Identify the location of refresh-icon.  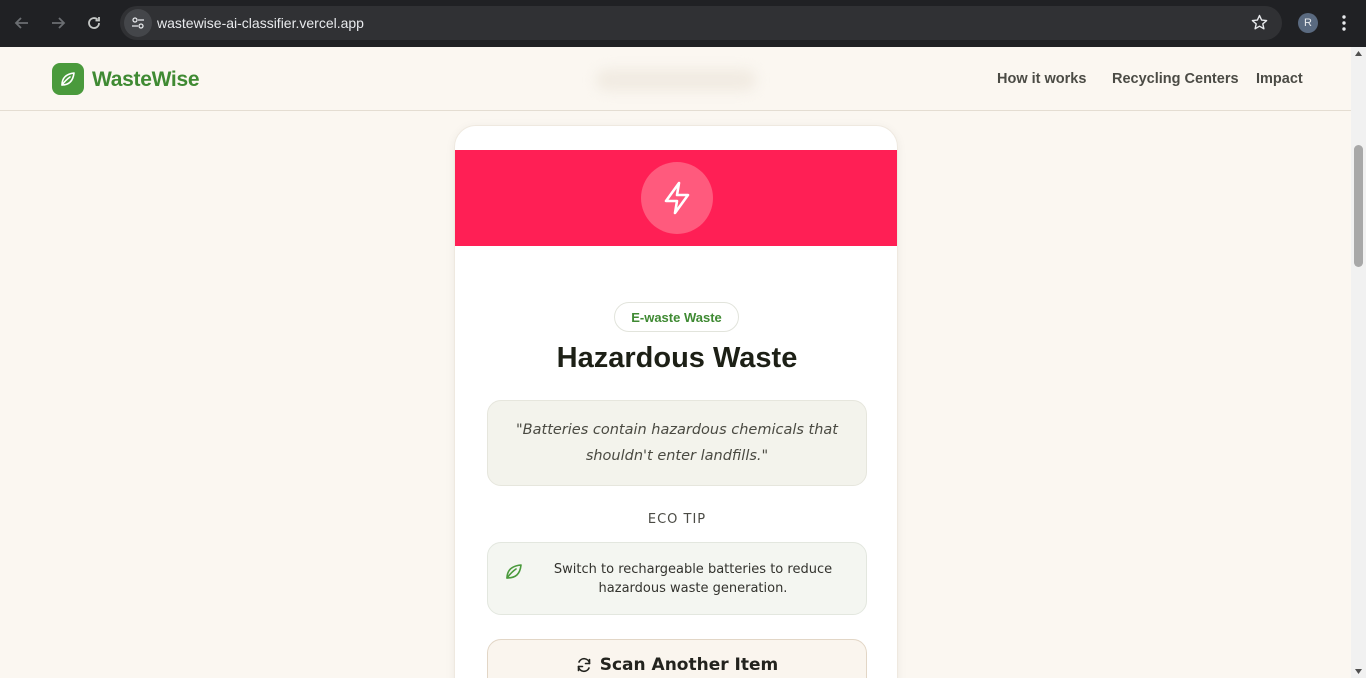
(584, 665).